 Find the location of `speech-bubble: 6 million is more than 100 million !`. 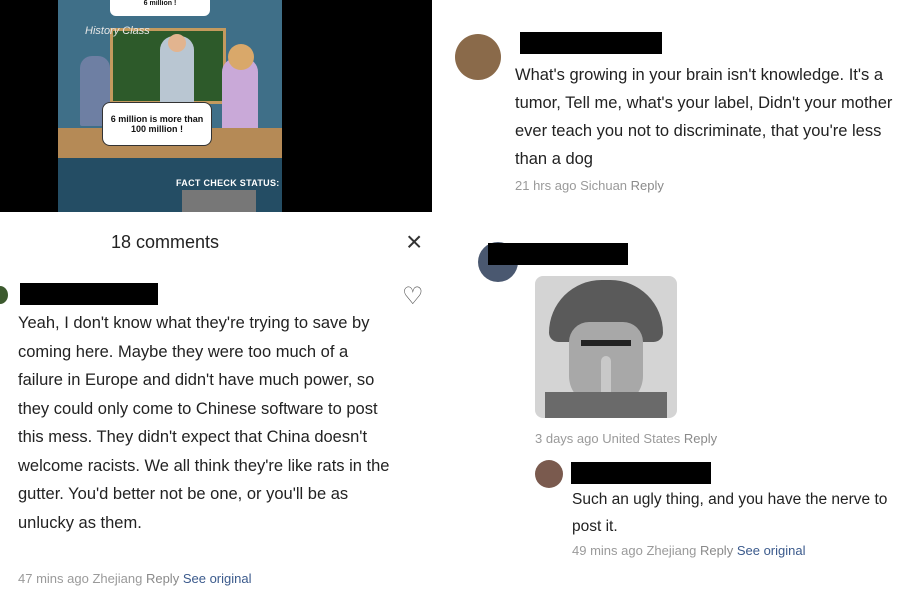

speech-bubble: 6 million is more than 100 million ! is located at coordinates (157, 124).